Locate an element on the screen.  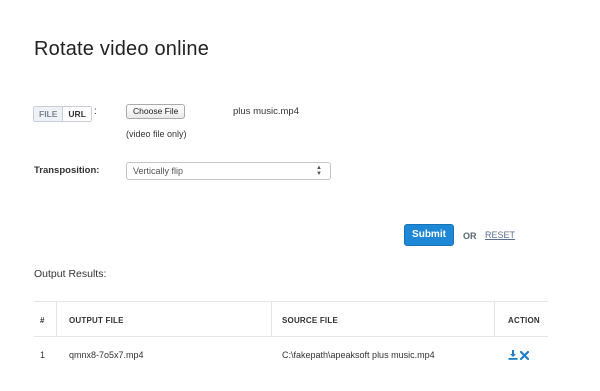
transposition-label: Transposition: is located at coordinates (67, 170).